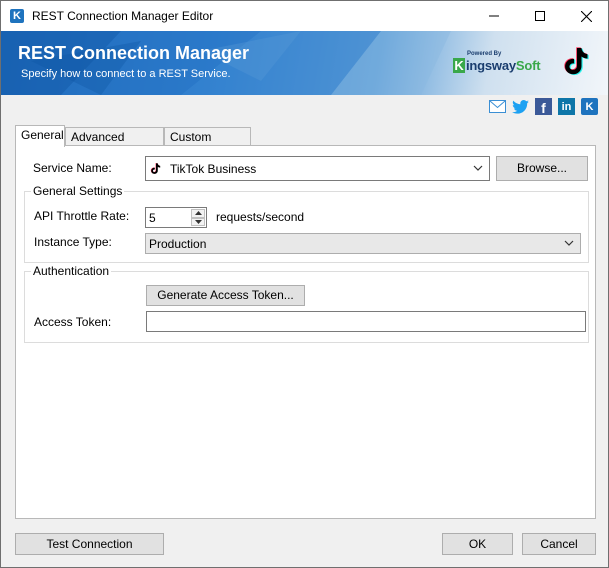 This screenshot has height=568, width=609. What do you see at coordinates (89, 544) in the screenshot?
I see `test-connection-button: Test Connection` at bounding box center [89, 544].